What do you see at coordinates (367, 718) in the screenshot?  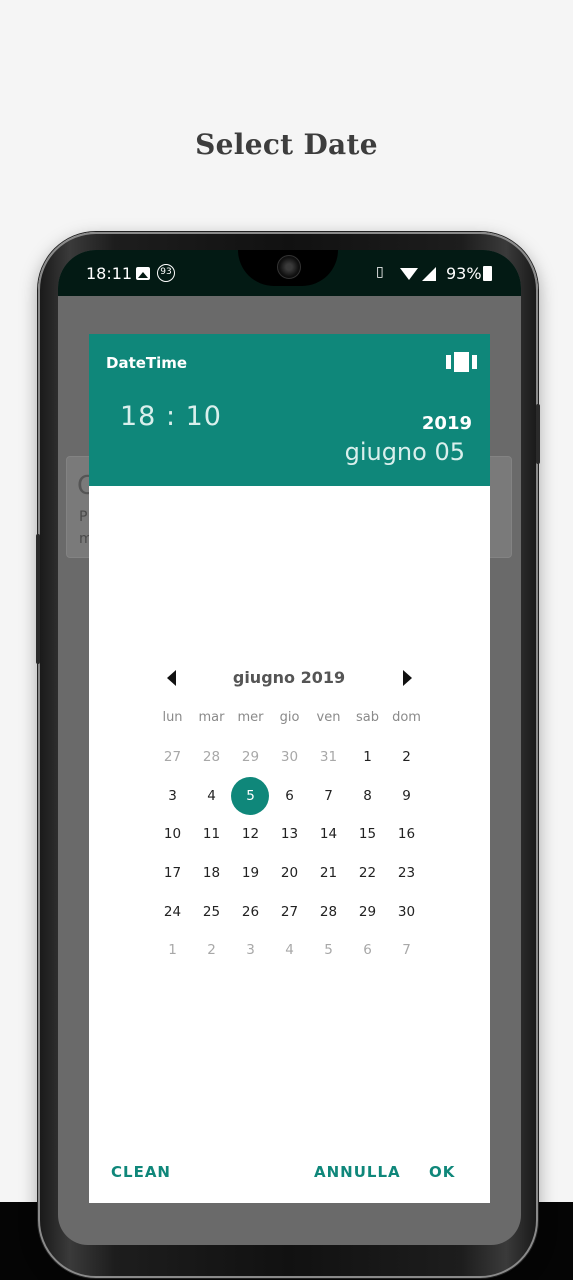 I see `weekday-label: sab` at bounding box center [367, 718].